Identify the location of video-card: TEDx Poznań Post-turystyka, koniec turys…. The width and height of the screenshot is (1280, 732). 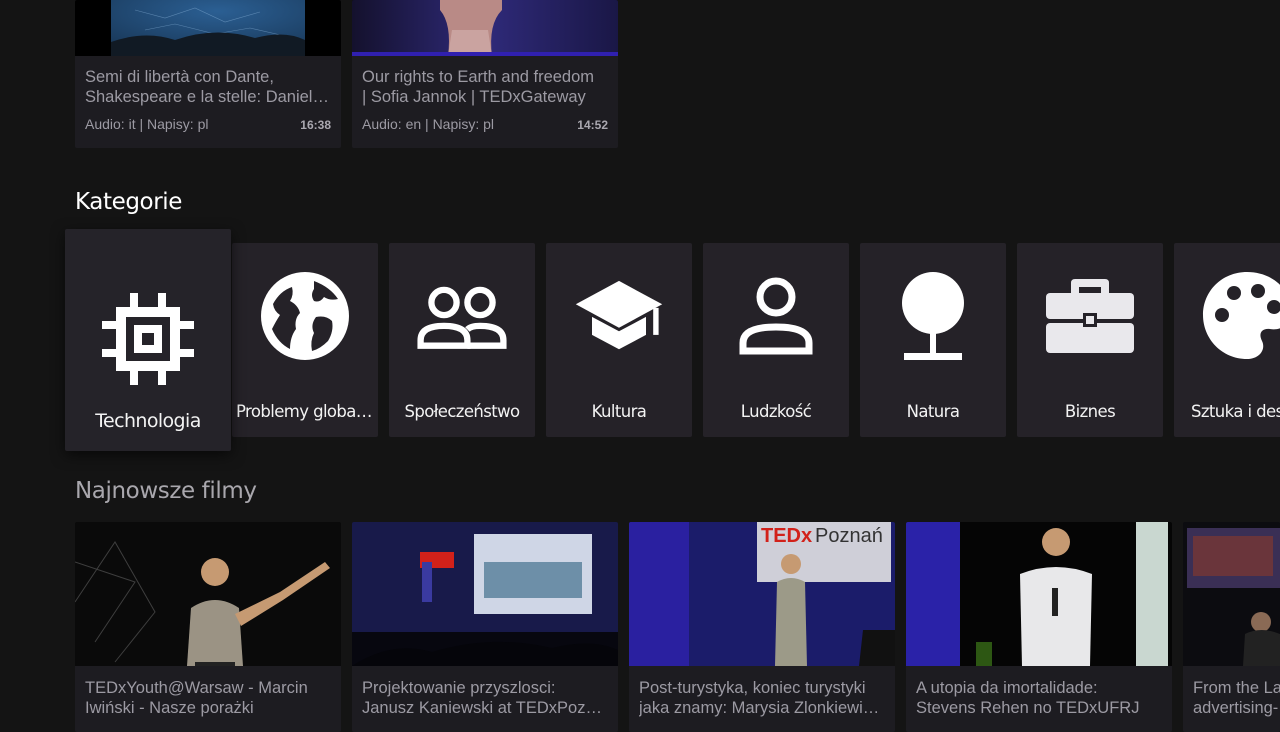
(762, 627).